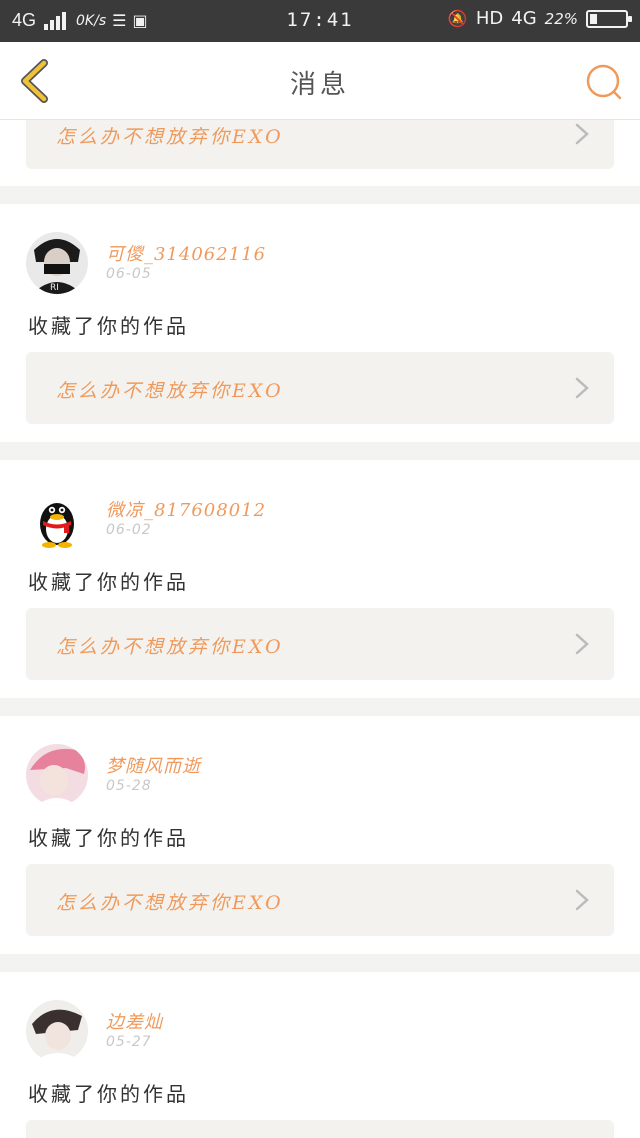  I want to click on hd-indicator: HD, so click(489, 18).